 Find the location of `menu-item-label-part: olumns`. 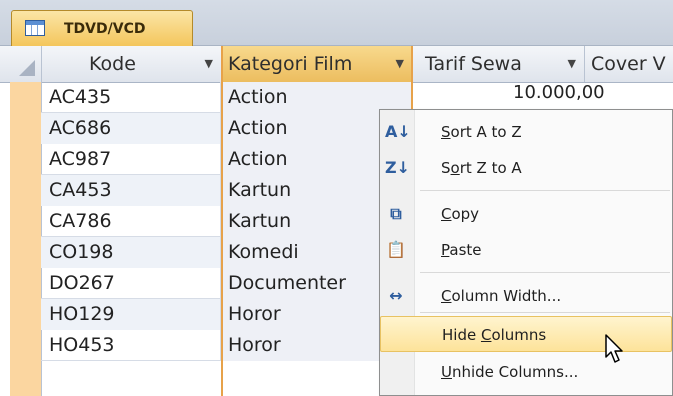

menu-item-label-part: olumns is located at coordinates (519, 335).